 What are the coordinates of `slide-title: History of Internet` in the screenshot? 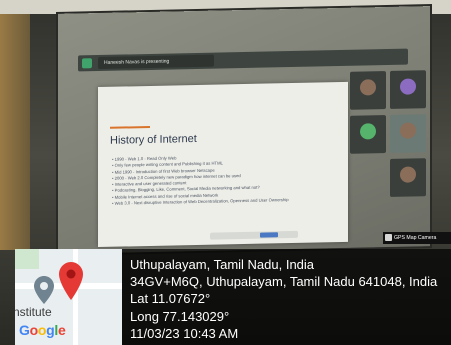 It's located at (153, 139).